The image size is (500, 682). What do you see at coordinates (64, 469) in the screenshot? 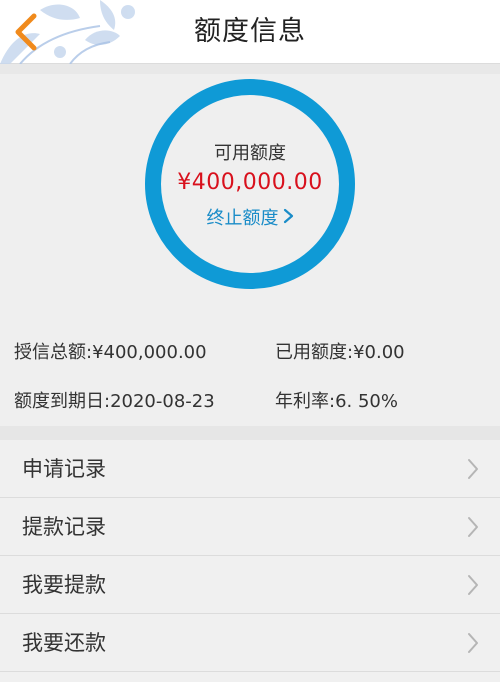
I see `menu-item-label: 申请记录` at bounding box center [64, 469].